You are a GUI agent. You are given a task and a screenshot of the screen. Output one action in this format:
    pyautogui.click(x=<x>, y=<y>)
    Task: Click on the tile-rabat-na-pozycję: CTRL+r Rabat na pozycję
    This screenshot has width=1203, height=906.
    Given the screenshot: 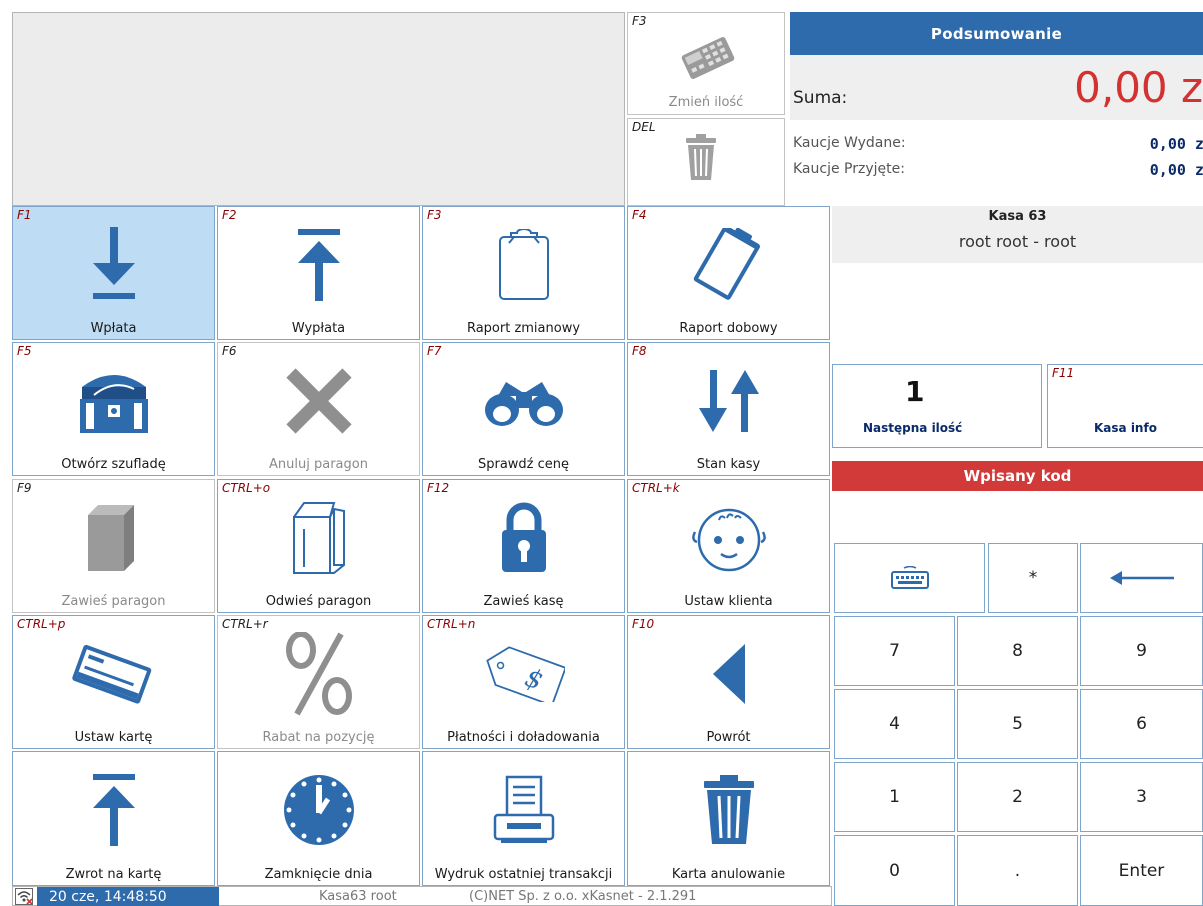 What is the action you would take?
    pyautogui.click(x=318, y=682)
    